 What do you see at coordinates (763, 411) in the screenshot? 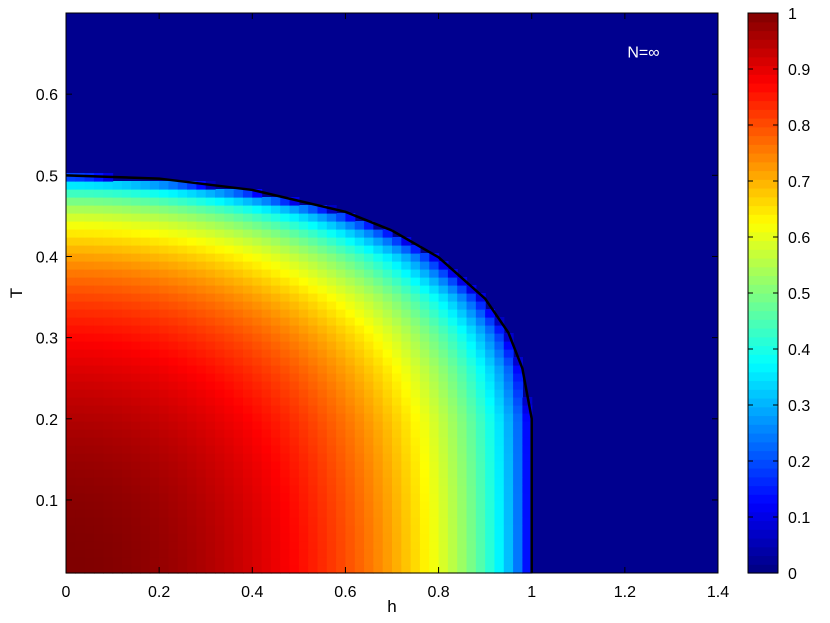
I see `colorbar-cell` at bounding box center [763, 411].